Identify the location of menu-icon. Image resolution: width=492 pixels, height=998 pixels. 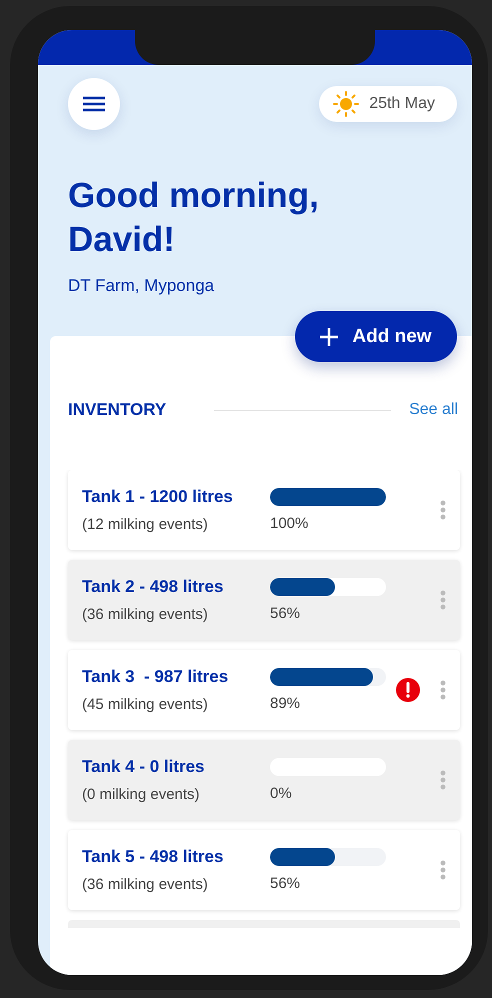
(94, 104).